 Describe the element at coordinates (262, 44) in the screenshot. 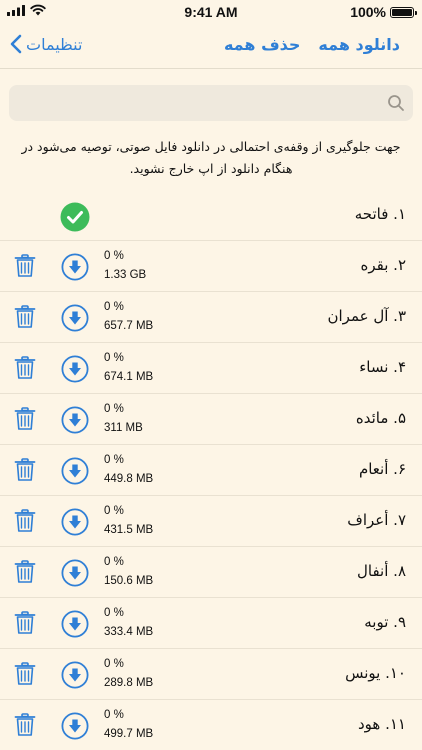

I see `delete-all-button: حذف همه` at that location.